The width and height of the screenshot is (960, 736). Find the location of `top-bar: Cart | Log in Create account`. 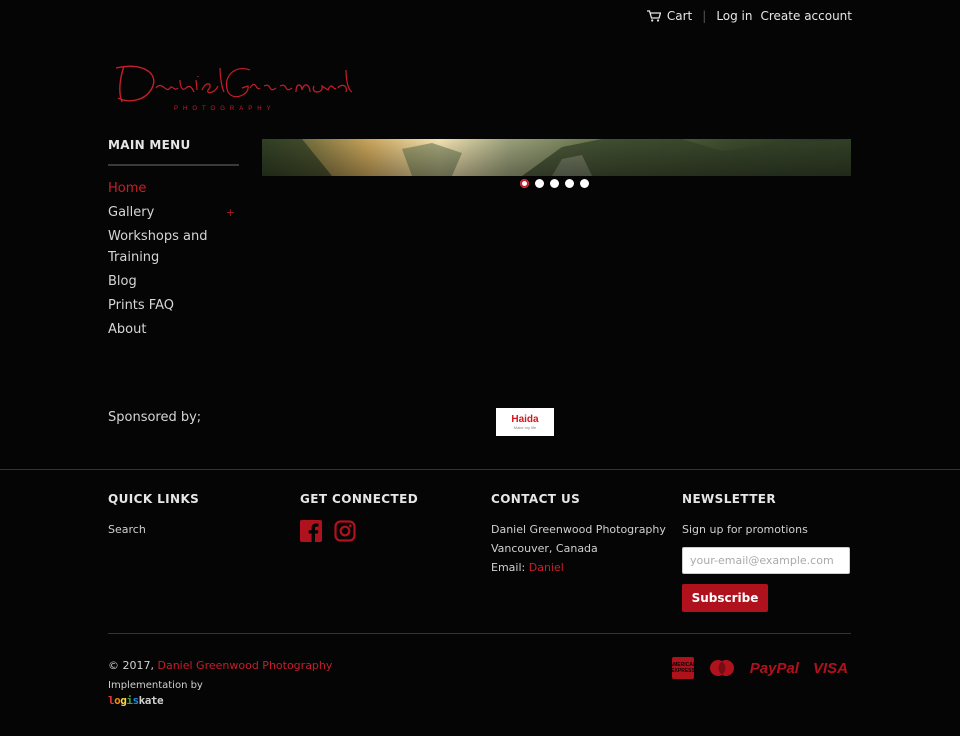

top-bar: Cart | Log in Create account is located at coordinates (749, 16).